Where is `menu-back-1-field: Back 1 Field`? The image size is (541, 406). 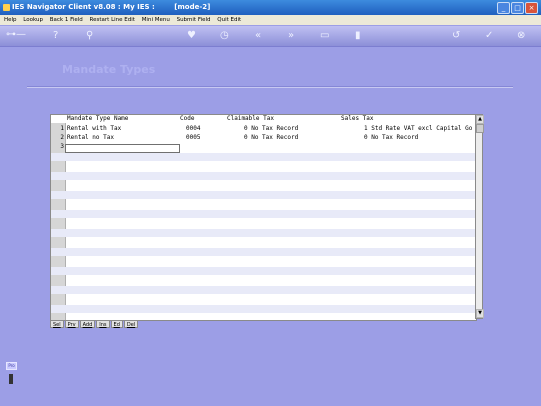 menu-back-1-field: Back 1 Field is located at coordinates (66, 20).